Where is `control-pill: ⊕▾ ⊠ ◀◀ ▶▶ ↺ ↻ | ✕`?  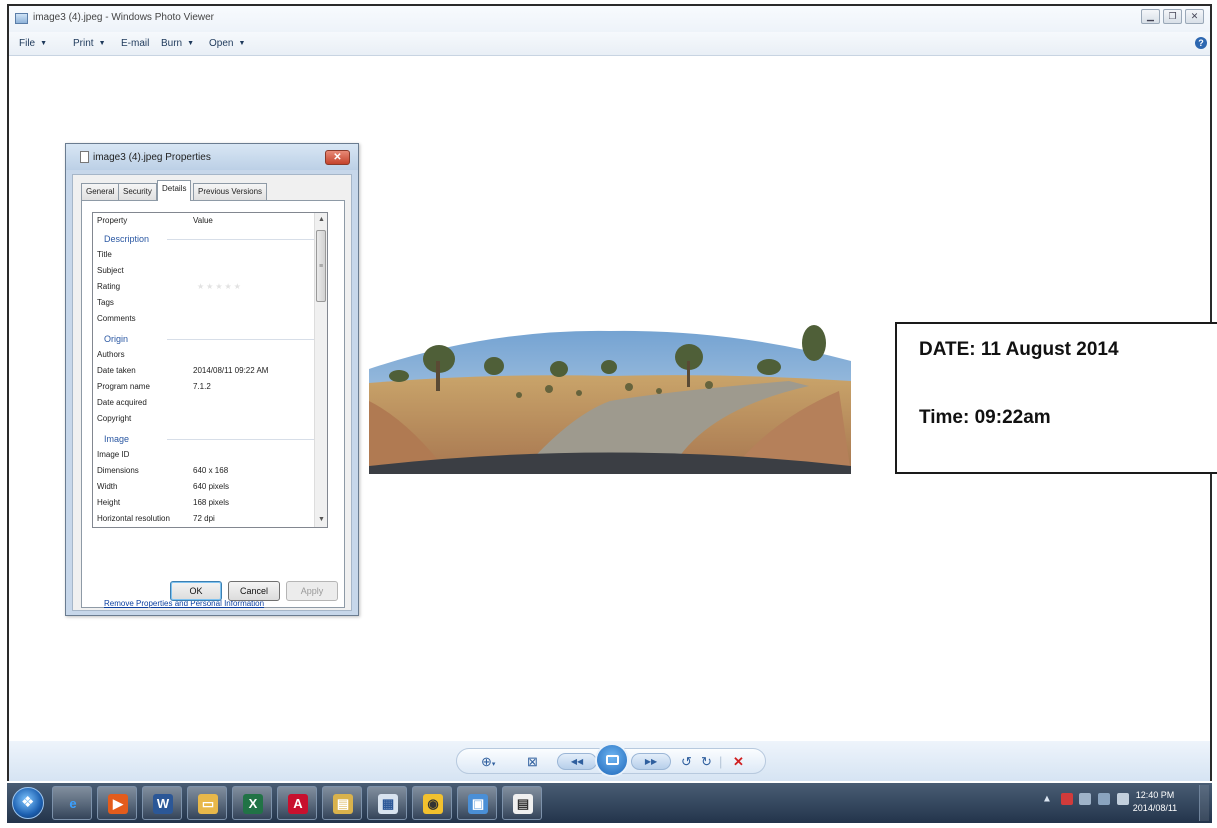
control-pill: ⊕▾ ⊠ ◀◀ ▶▶ ↺ ↻ | ✕ is located at coordinates (611, 760).